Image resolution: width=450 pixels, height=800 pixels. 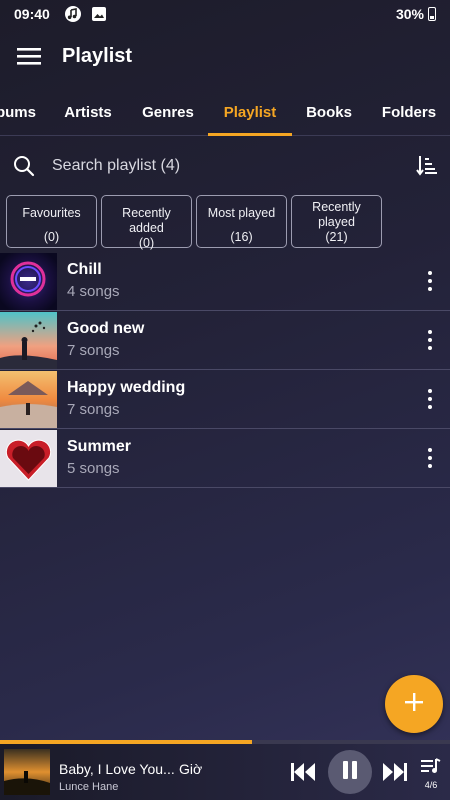 What do you see at coordinates (225, 399) in the screenshot?
I see `list-item: Happy wedding 7 songs` at bounding box center [225, 399].